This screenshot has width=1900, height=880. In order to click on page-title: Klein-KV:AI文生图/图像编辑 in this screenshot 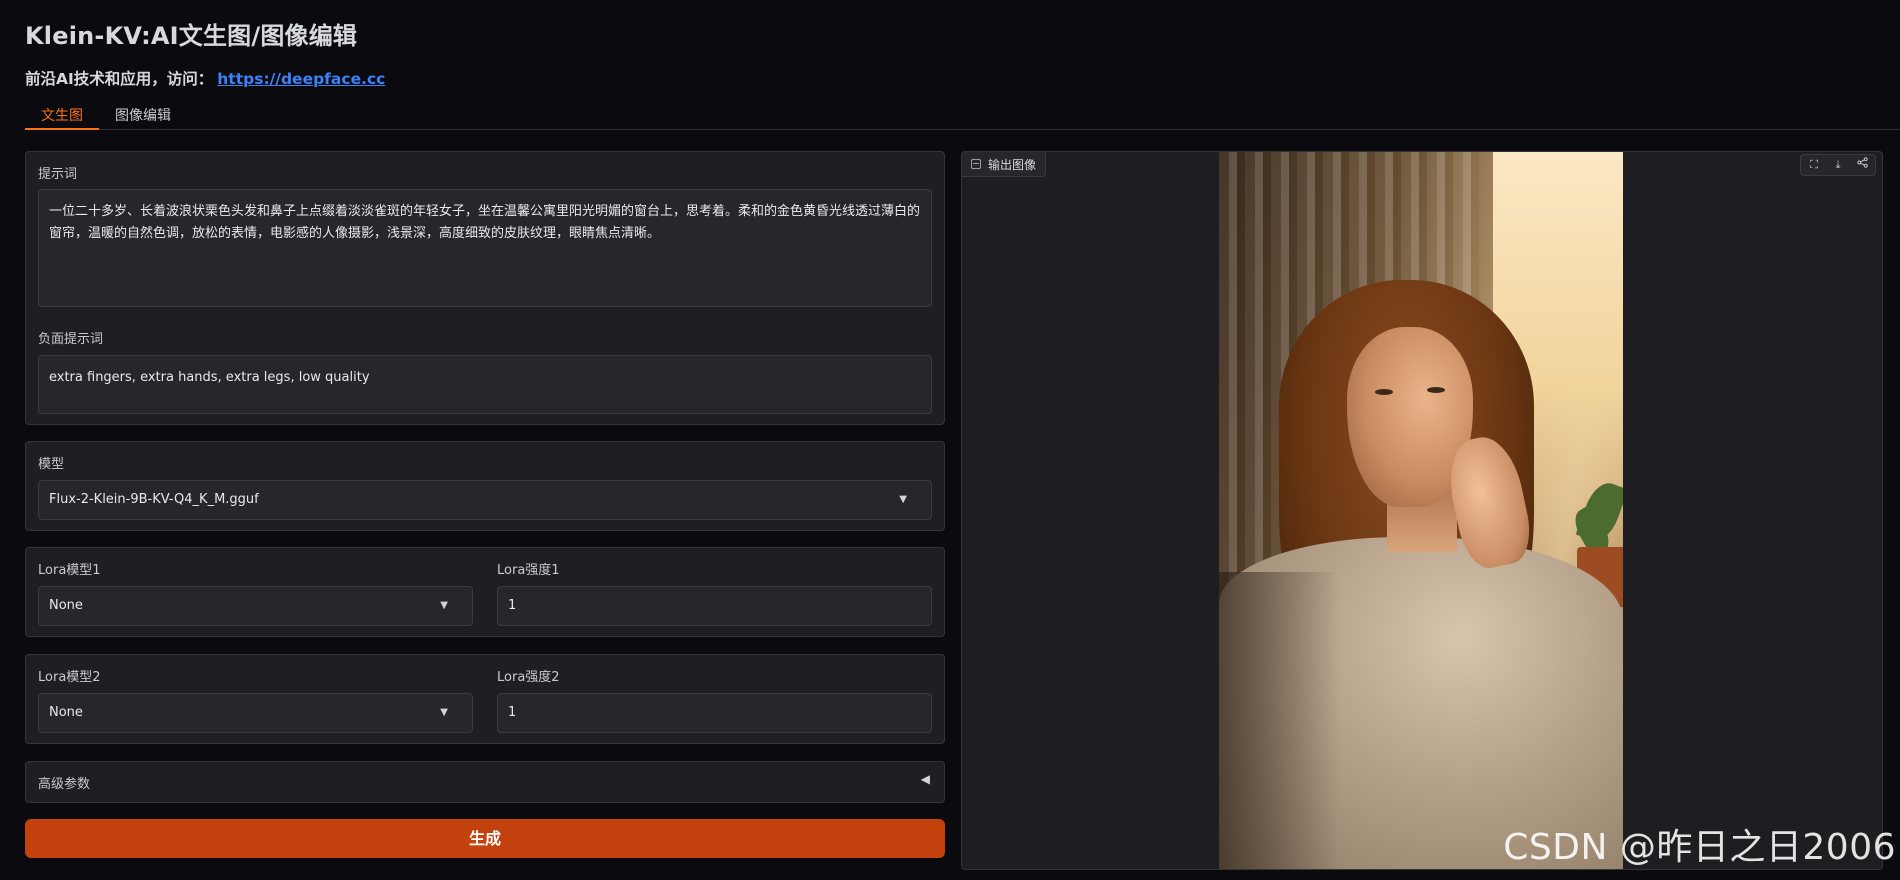, I will do `click(191, 36)`.